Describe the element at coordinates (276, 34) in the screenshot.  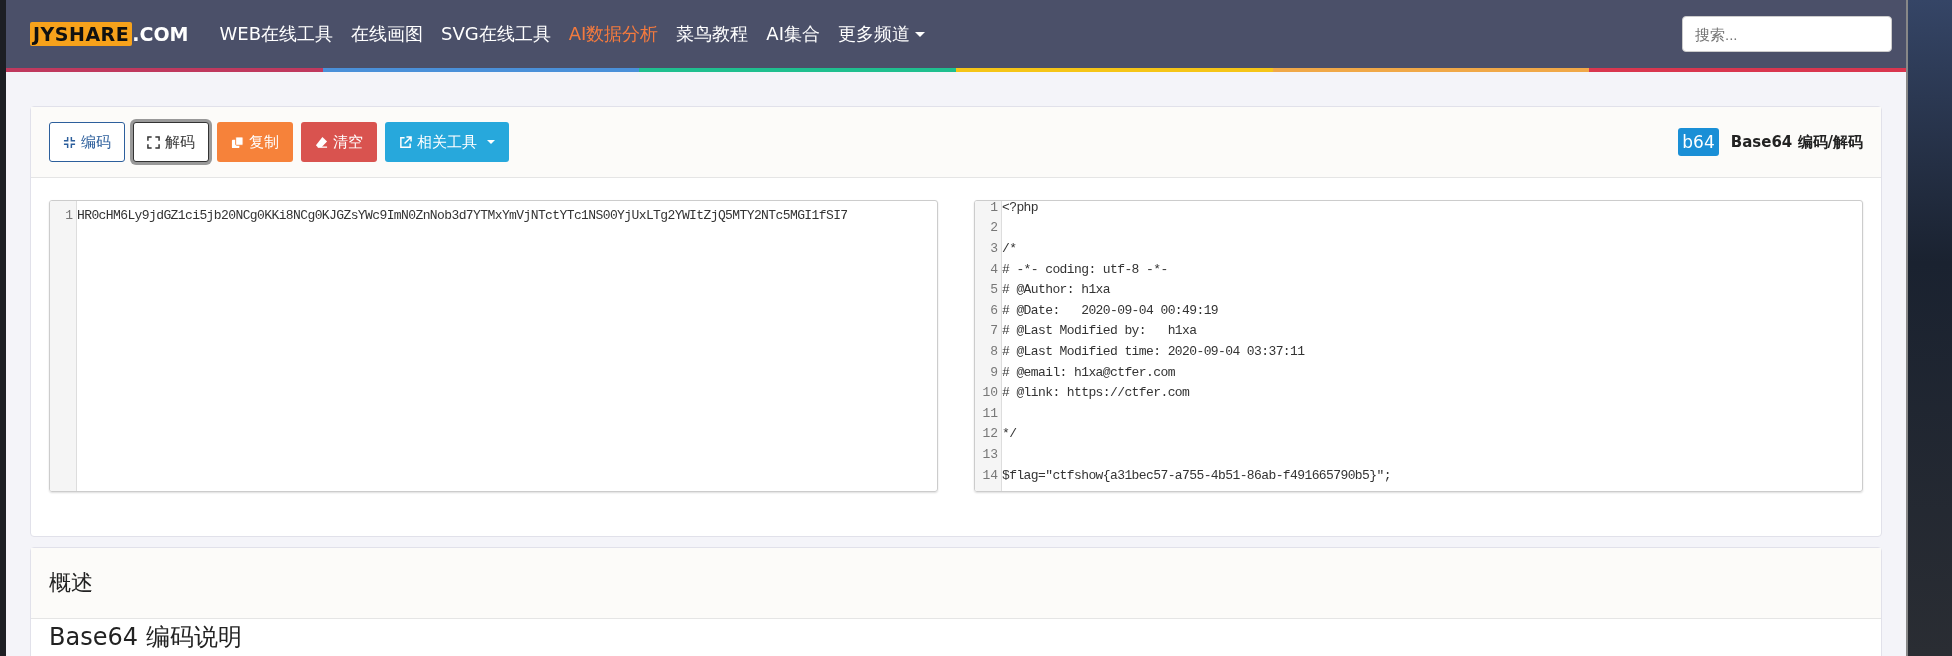
I see `nav-link: WEB在线工具` at that location.